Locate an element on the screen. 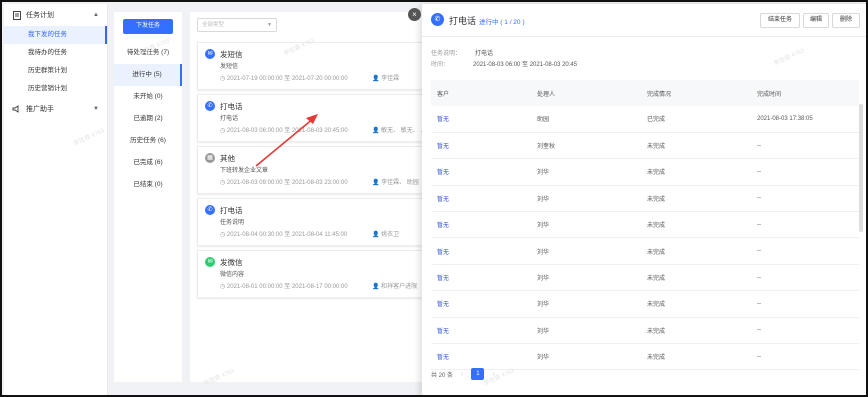  divider is located at coordinates (644, 36).